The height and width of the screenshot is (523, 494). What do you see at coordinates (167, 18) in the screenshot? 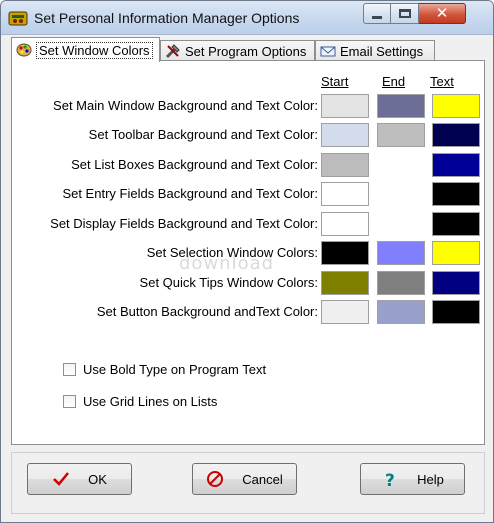
I see `window-title: Set Personal Information Manager Options` at bounding box center [167, 18].